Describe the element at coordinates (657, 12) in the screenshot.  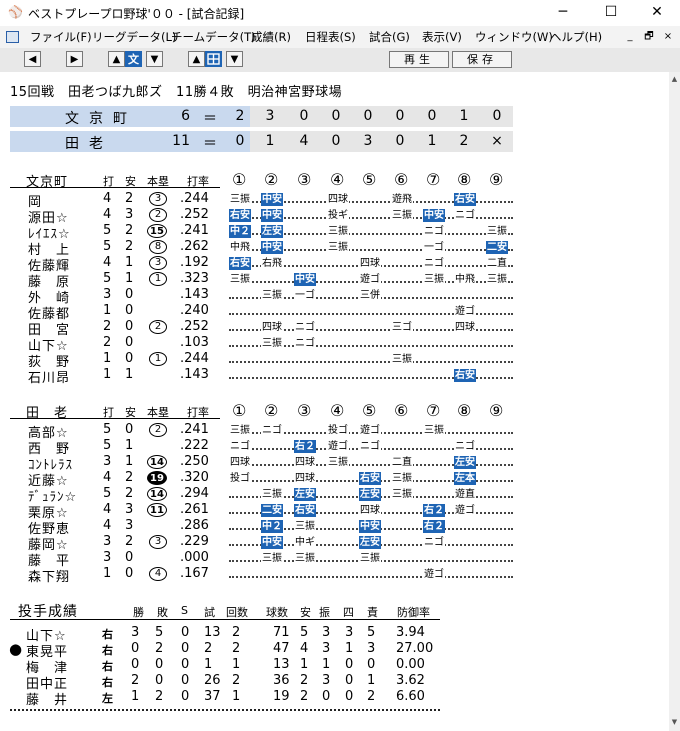
I see `close-button: ✕` at that location.